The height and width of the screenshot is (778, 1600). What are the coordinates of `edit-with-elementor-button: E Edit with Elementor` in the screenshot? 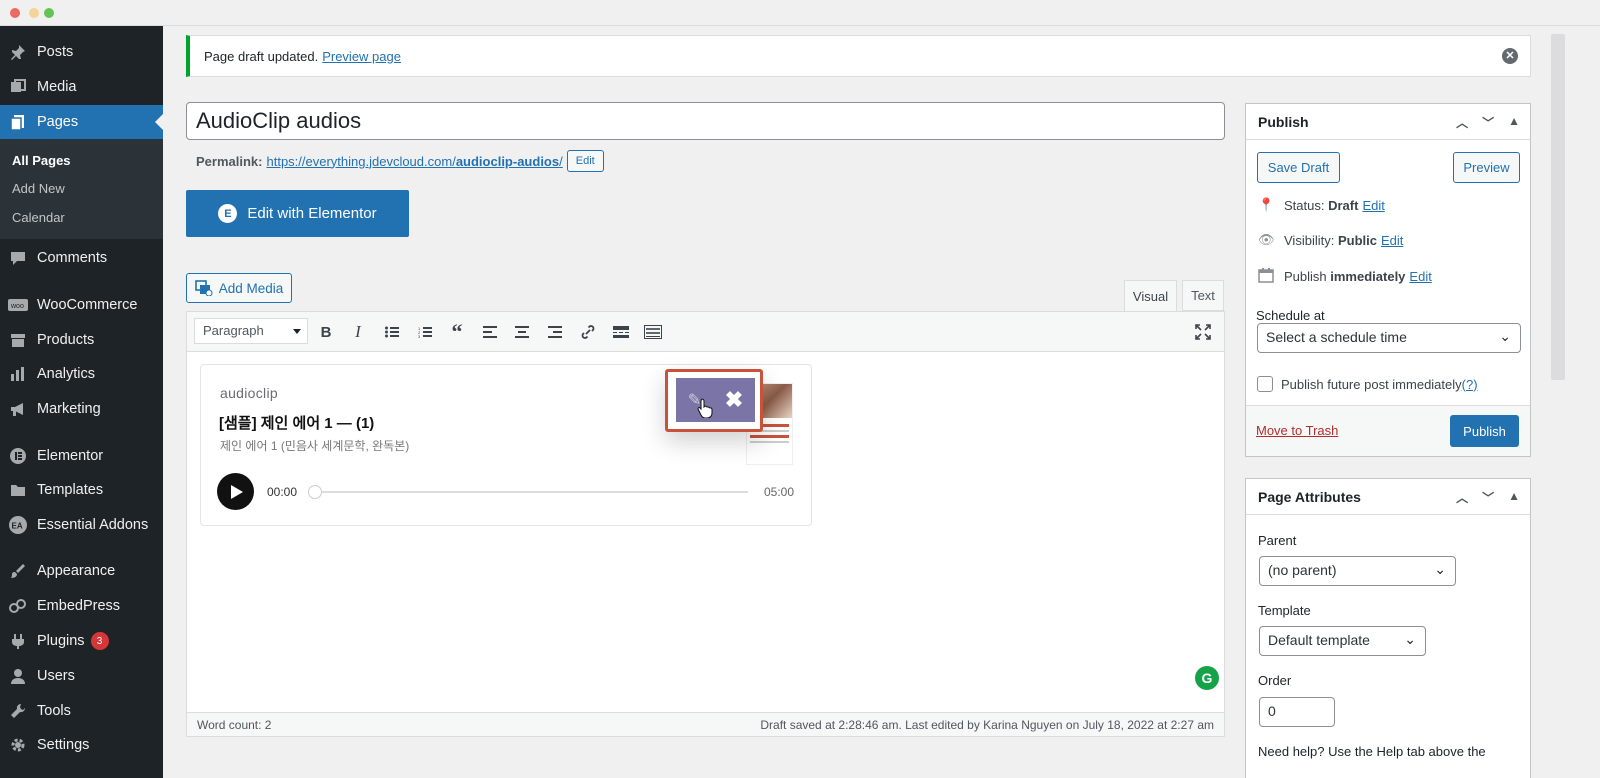 It's located at (297, 213).